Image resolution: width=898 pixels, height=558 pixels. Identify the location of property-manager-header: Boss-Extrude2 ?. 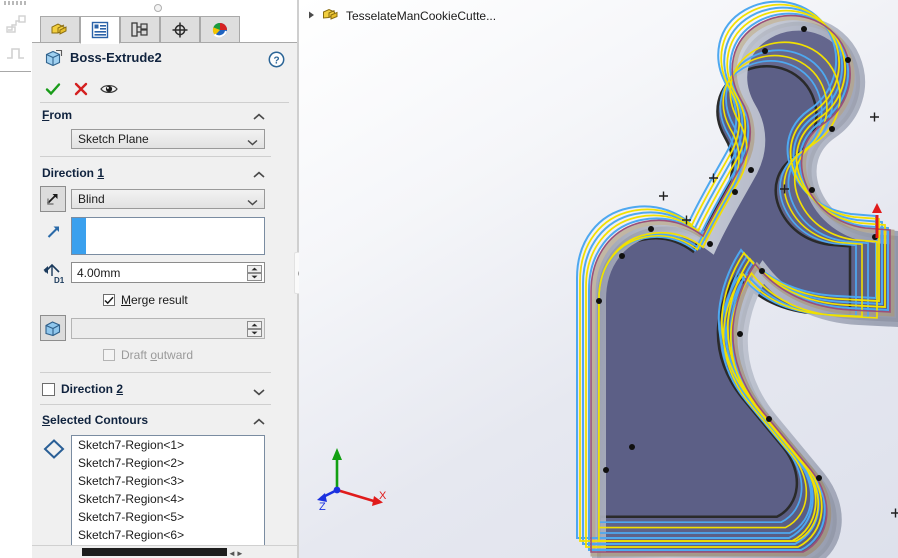
(164, 59).